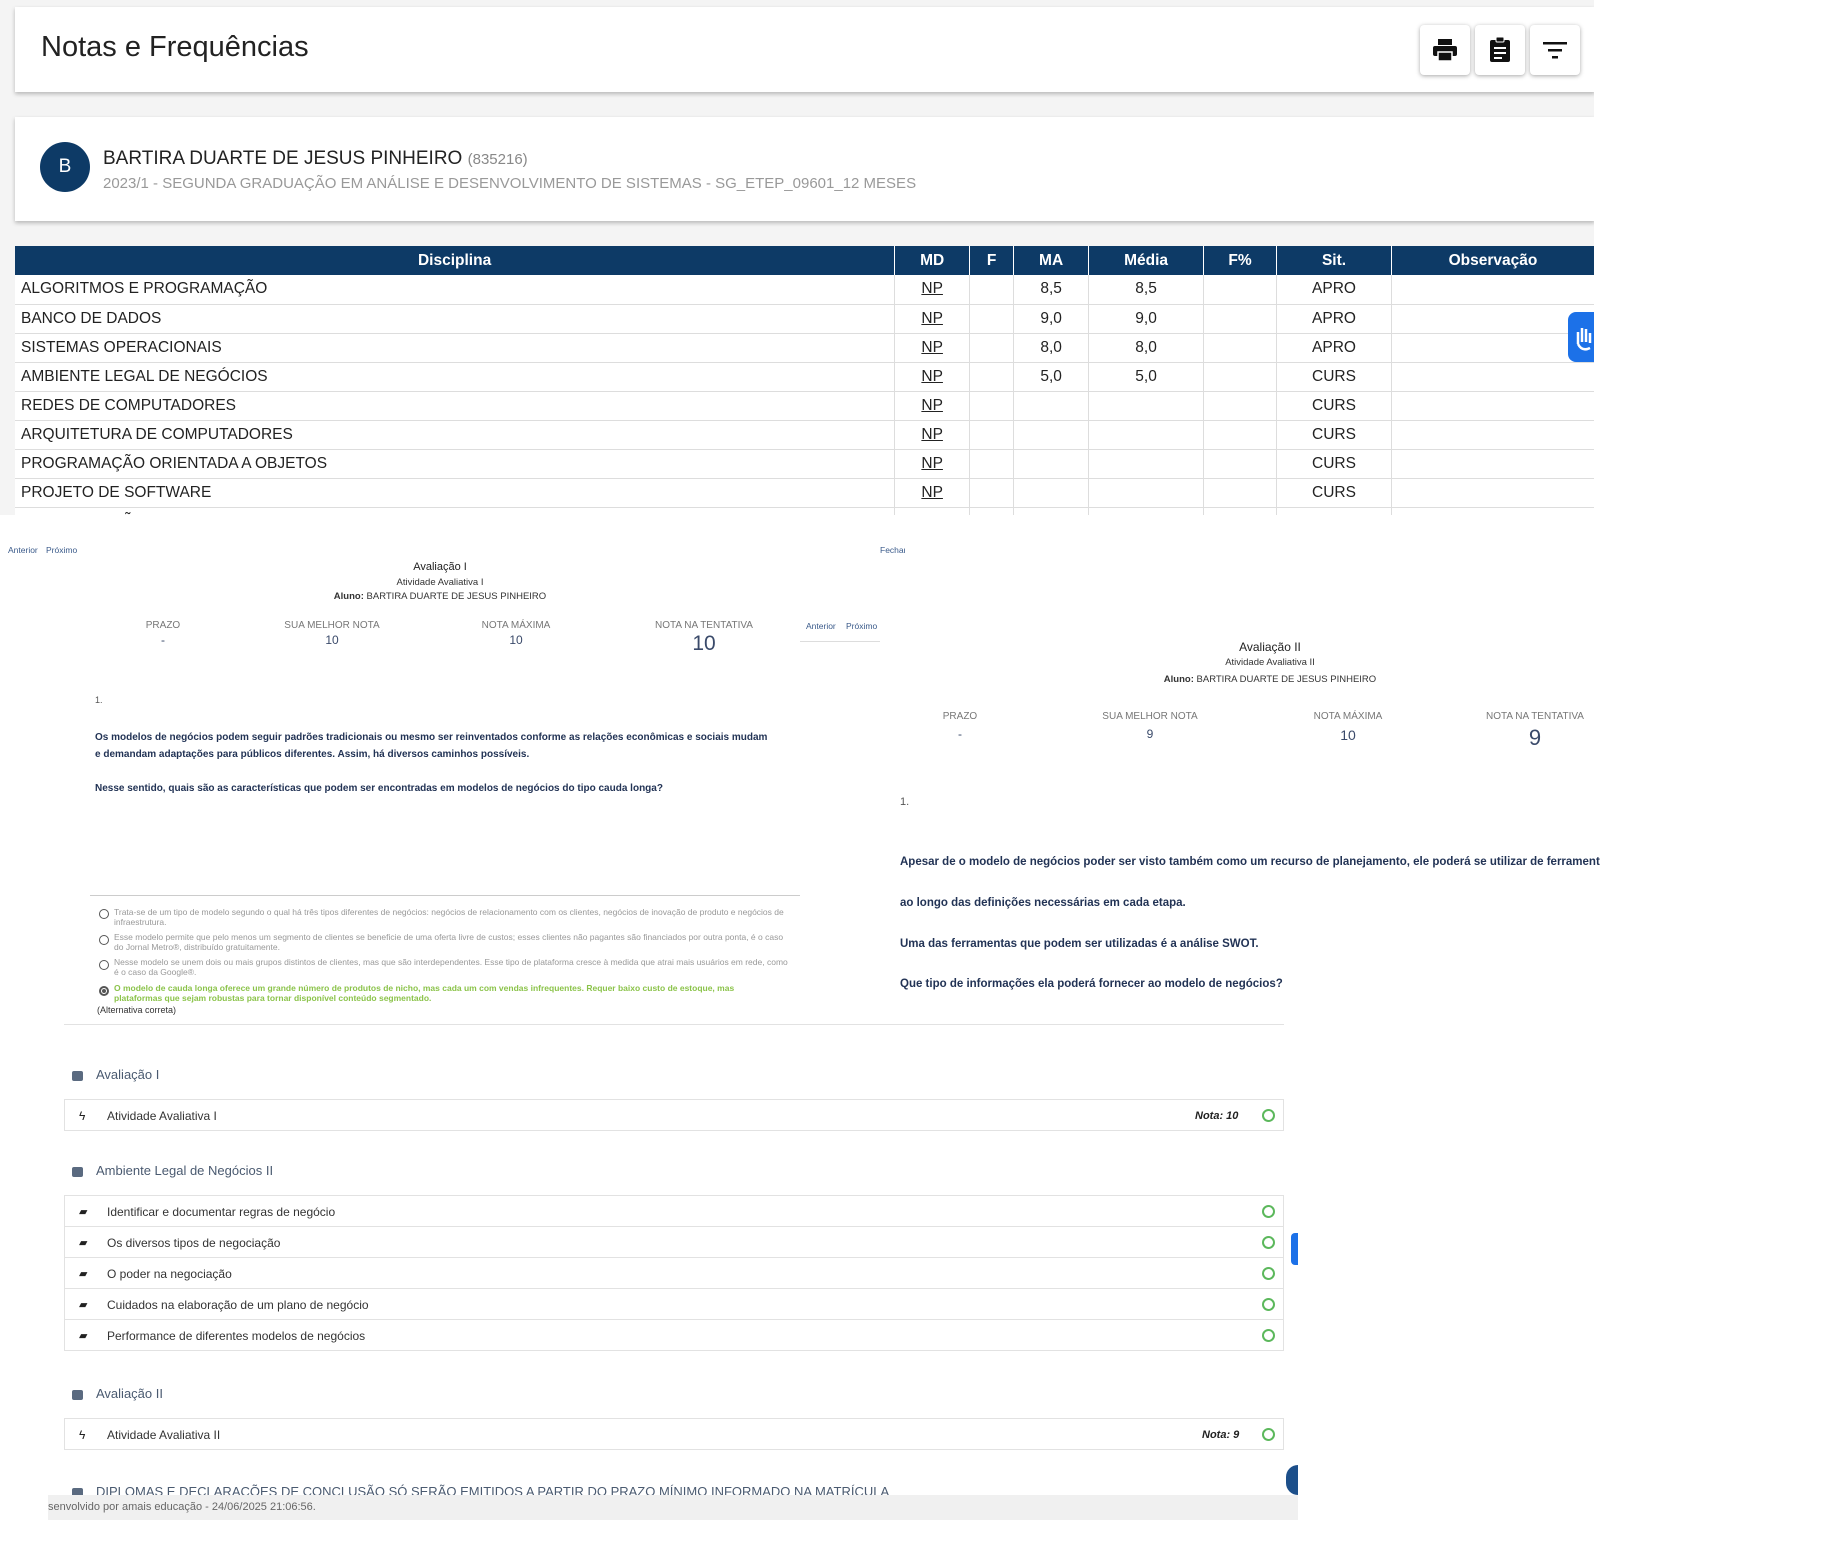 This screenshot has width=1827, height=1547. Describe the element at coordinates (1051, 290) in the screenshot. I see `cell-ma: 8,5` at that location.